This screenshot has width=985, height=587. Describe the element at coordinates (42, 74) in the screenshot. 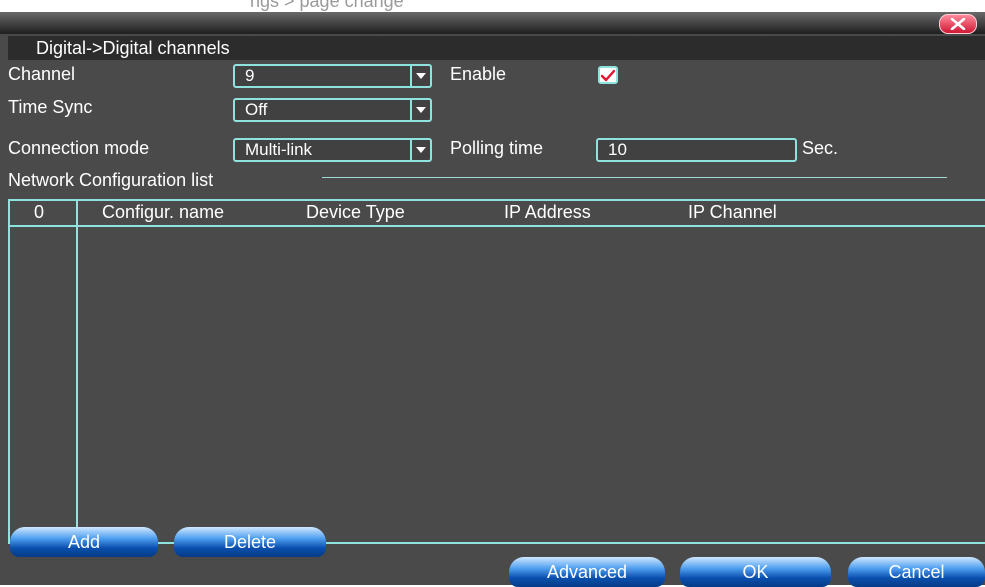

I see `channel-label: Channel` at that location.